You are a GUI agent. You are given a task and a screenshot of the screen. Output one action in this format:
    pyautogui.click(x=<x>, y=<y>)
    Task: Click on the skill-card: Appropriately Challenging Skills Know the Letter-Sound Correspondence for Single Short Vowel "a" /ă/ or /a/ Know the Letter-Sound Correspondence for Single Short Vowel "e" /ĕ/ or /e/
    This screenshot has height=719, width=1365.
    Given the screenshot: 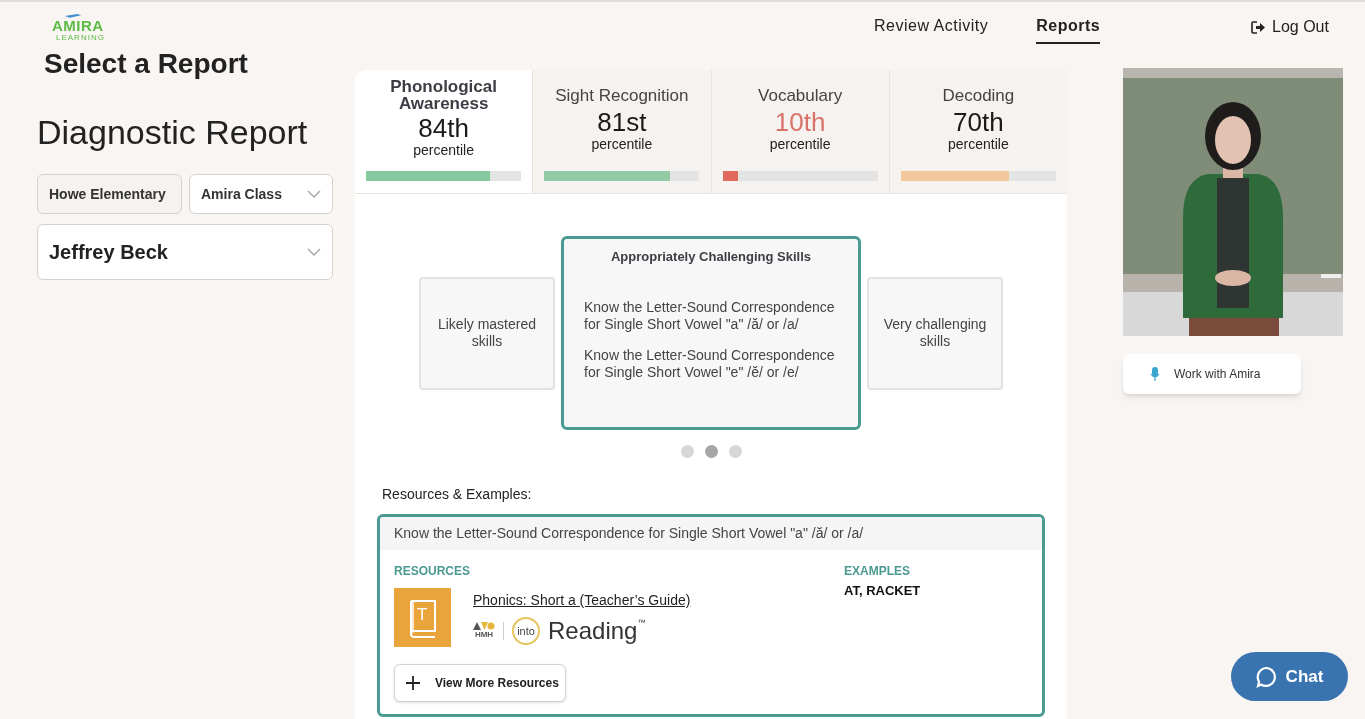 What is the action you would take?
    pyautogui.click(x=711, y=333)
    